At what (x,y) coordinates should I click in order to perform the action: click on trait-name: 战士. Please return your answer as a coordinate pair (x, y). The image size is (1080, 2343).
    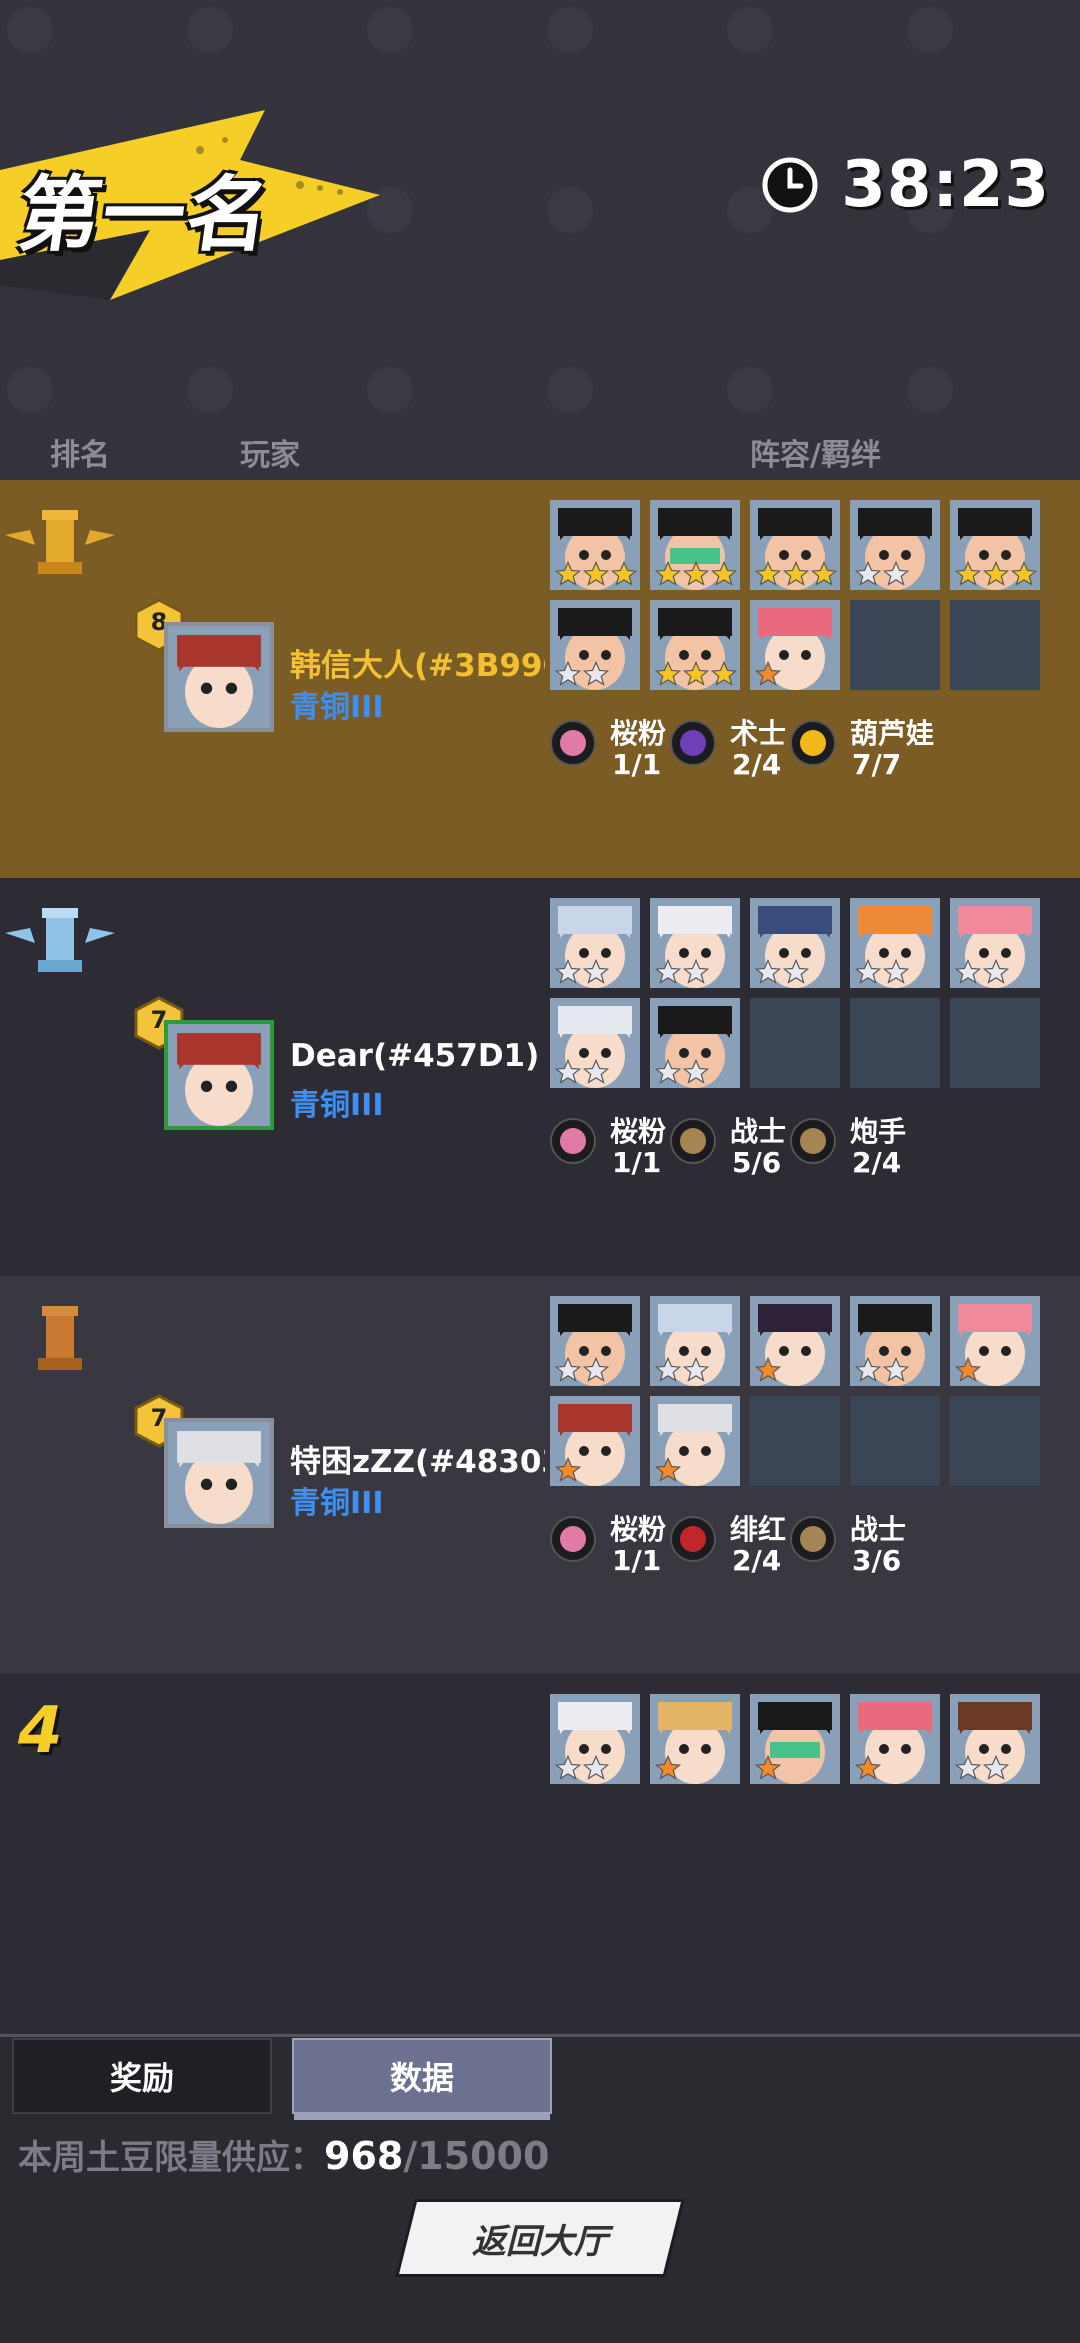
    Looking at the image, I should click on (758, 1131).